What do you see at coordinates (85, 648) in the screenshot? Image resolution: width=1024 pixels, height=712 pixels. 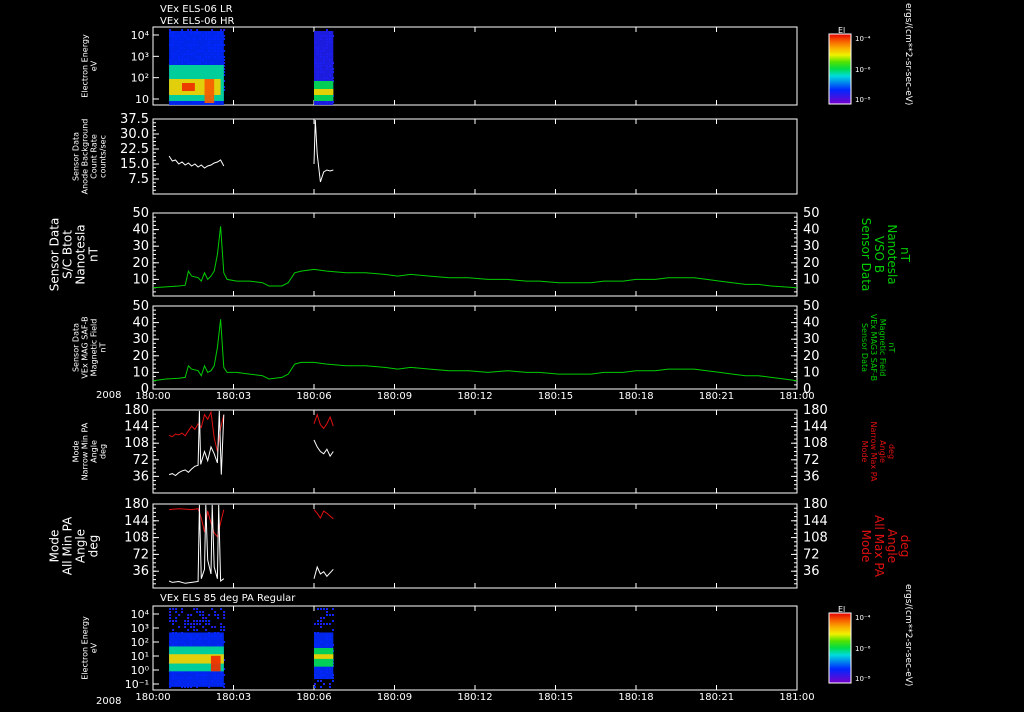 I see `y-axis-label-line: Electron Energy` at bounding box center [85, 648].